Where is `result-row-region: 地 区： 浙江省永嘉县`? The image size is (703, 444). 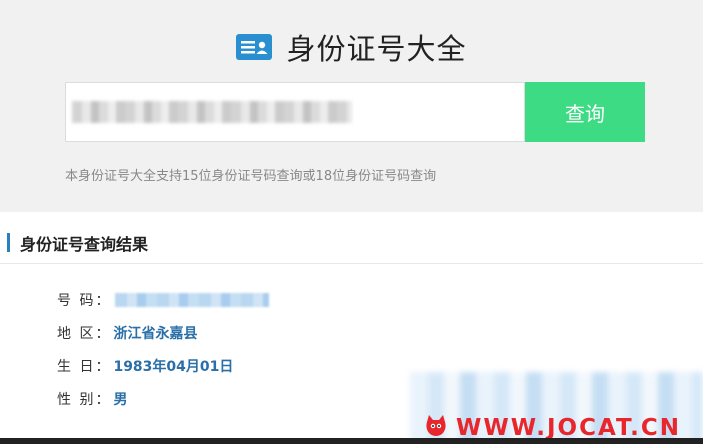
result-row-region: 地 区： 浙江省永嘉县 is located at coordinates (127, 333).